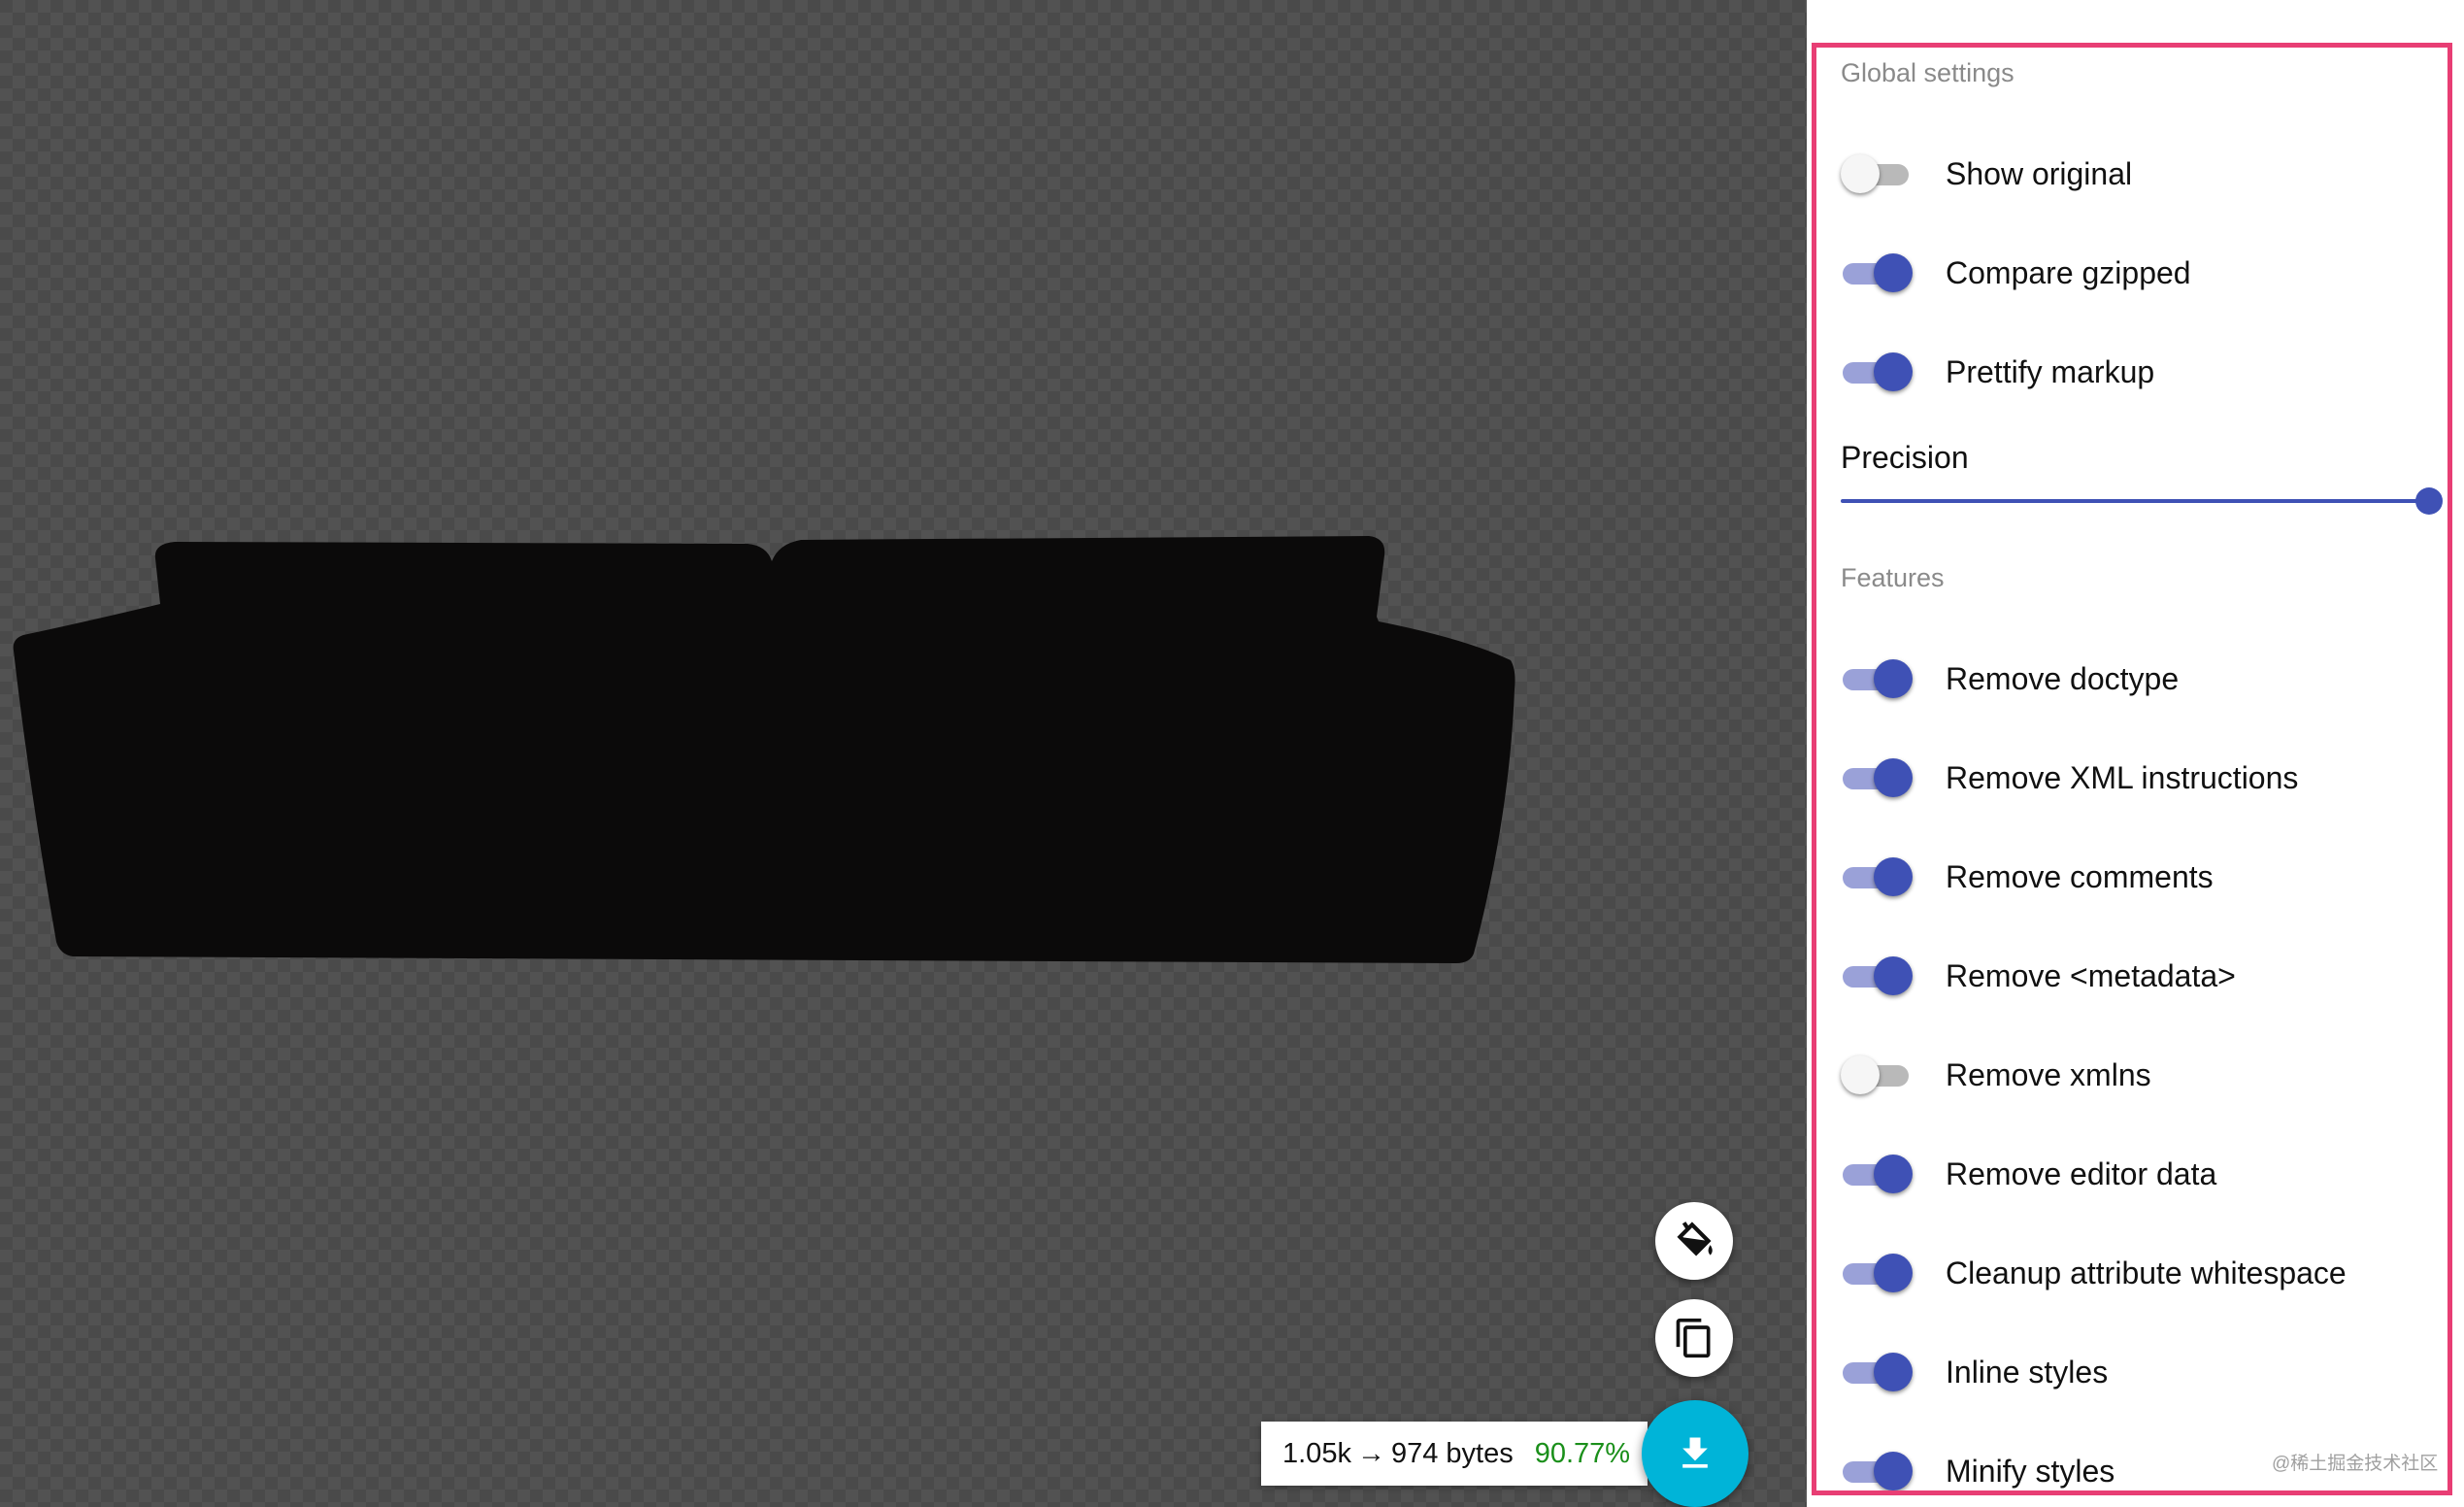 Image resolution: width=2464 pixels, height=1507 pixels. I want to click on toggle-row-remove-doctype: Remove doctype, so click(2132, 679).